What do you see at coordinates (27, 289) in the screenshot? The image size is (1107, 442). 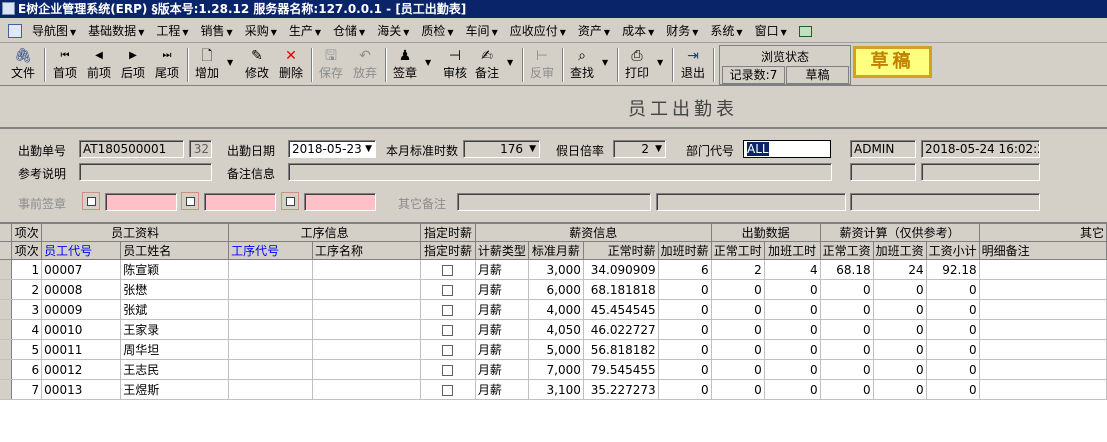 I see `cell-no: 2` at bounding box center [27, 289].